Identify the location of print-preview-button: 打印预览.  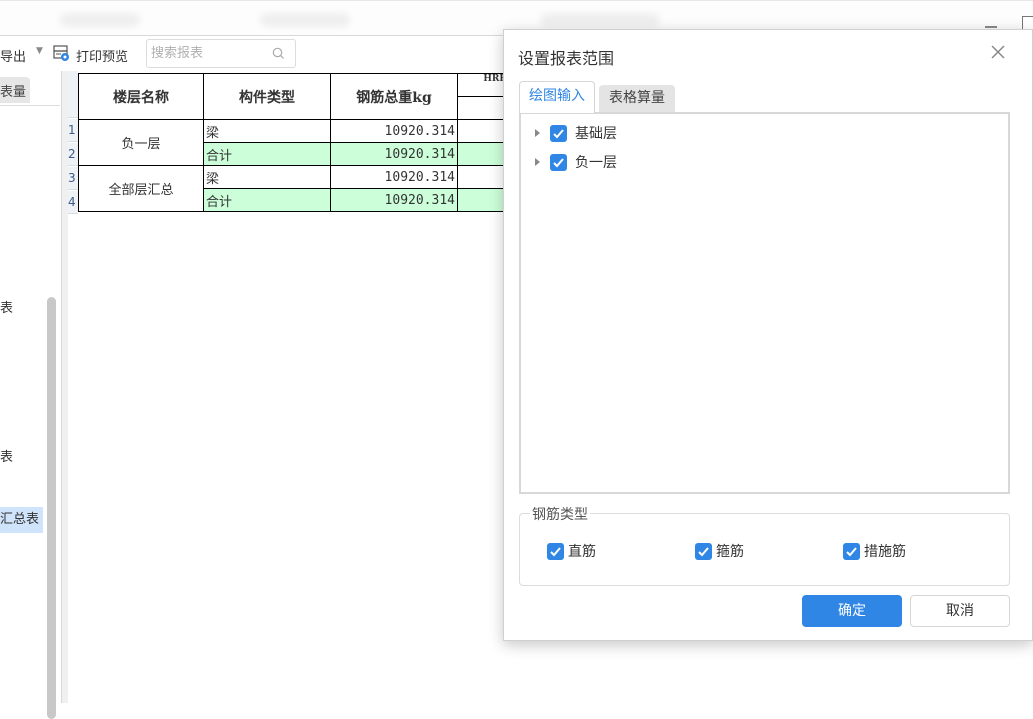
(102, 55).